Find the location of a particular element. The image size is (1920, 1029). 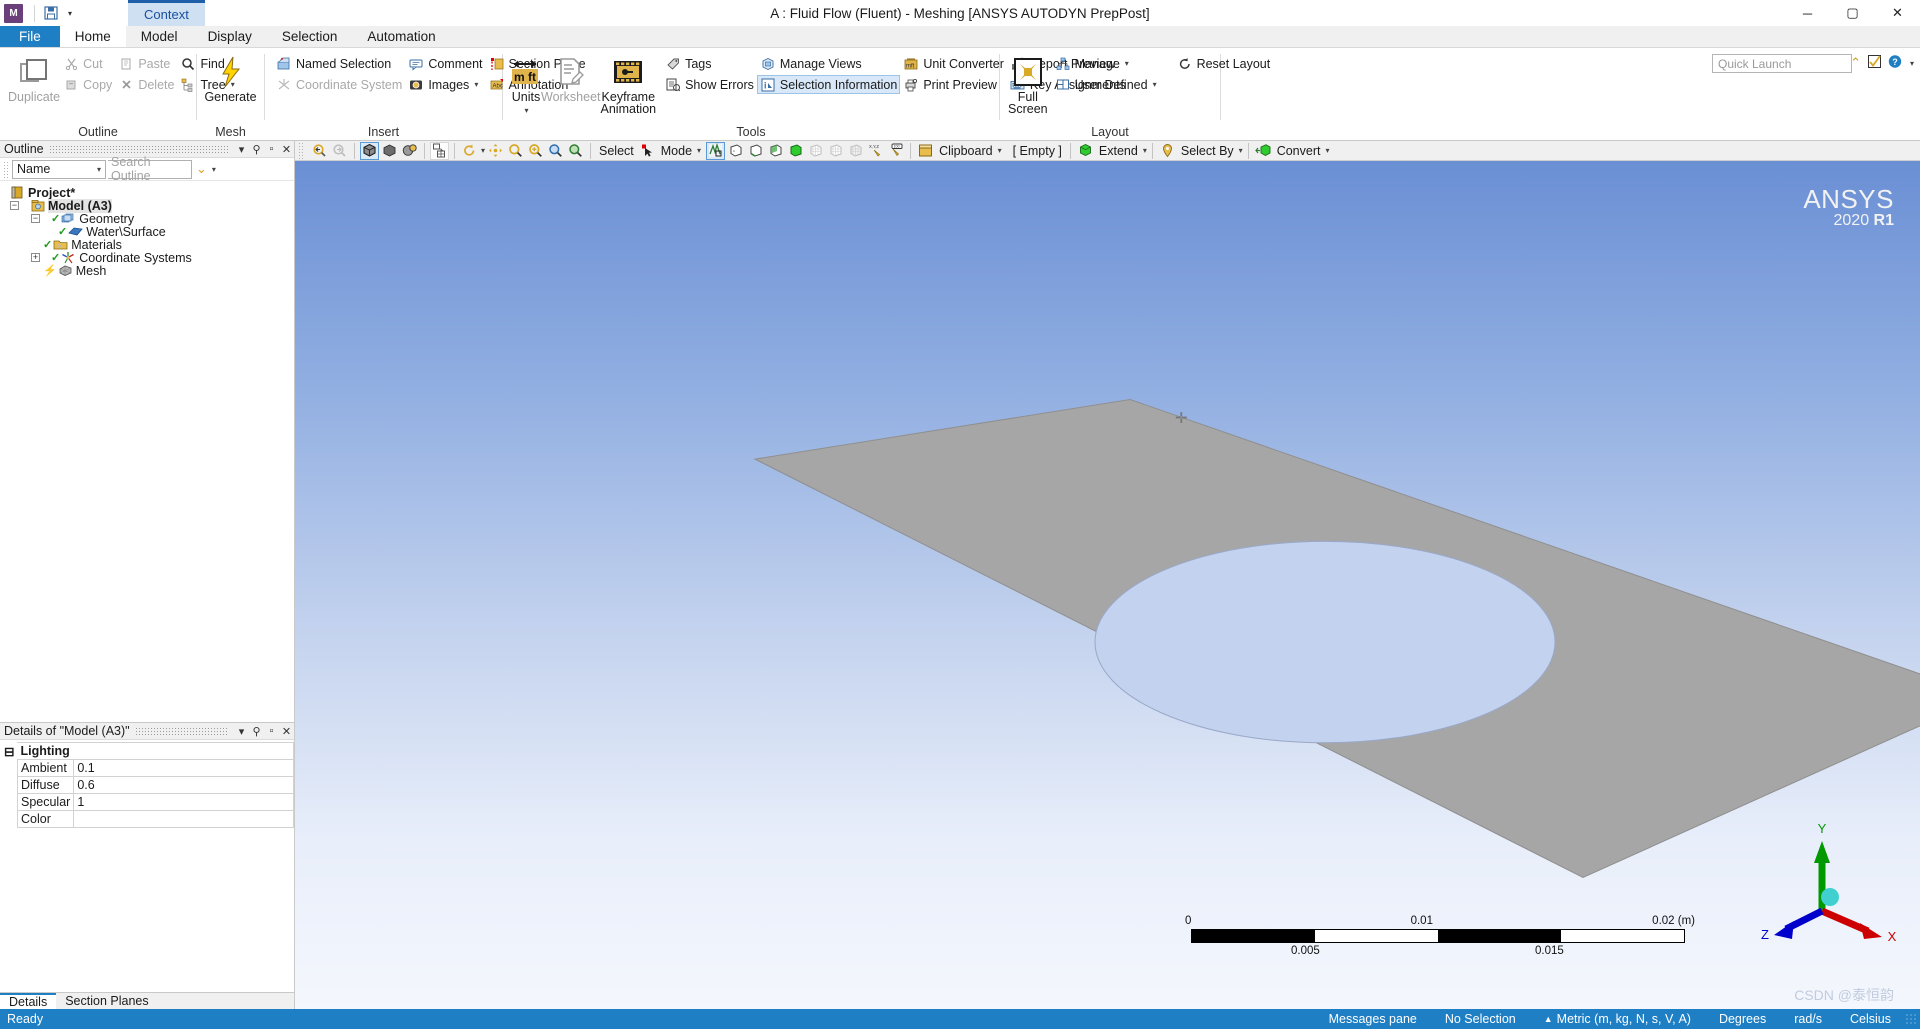

search-options-icon: ▾ is located at coordinates (214, 169).